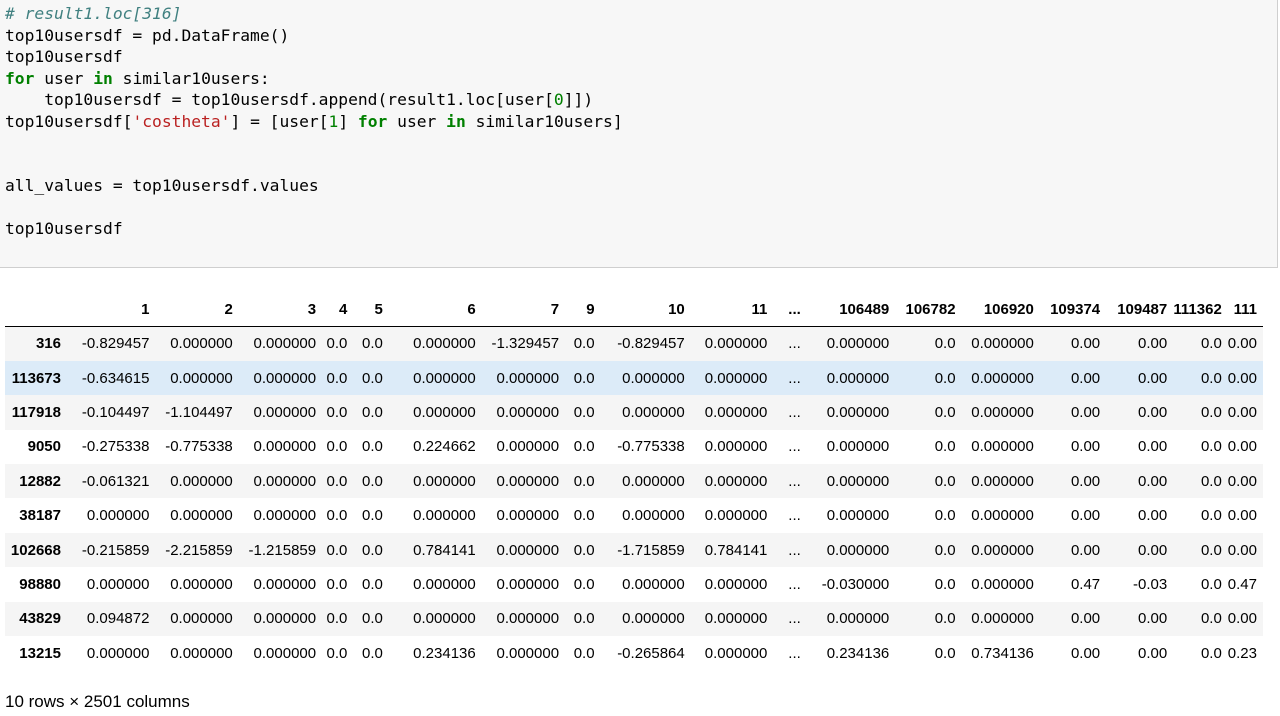 The height and width of the screenshot is (716, 1280). What do you see at coordinates (40, 619) in the screenshot?
I see `row-index: 43829` at bounding box center [40, 619].